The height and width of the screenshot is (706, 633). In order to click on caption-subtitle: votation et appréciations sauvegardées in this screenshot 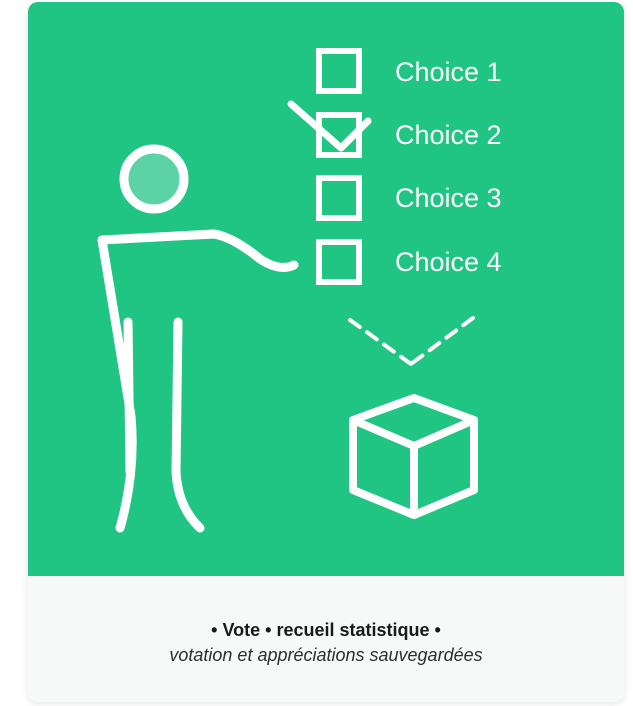, I will do `click(326, 655)`.